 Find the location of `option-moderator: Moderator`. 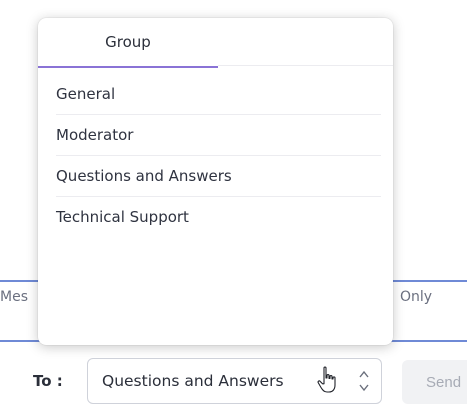

option-moderator: Moderator is located at coordinates (218, 135).